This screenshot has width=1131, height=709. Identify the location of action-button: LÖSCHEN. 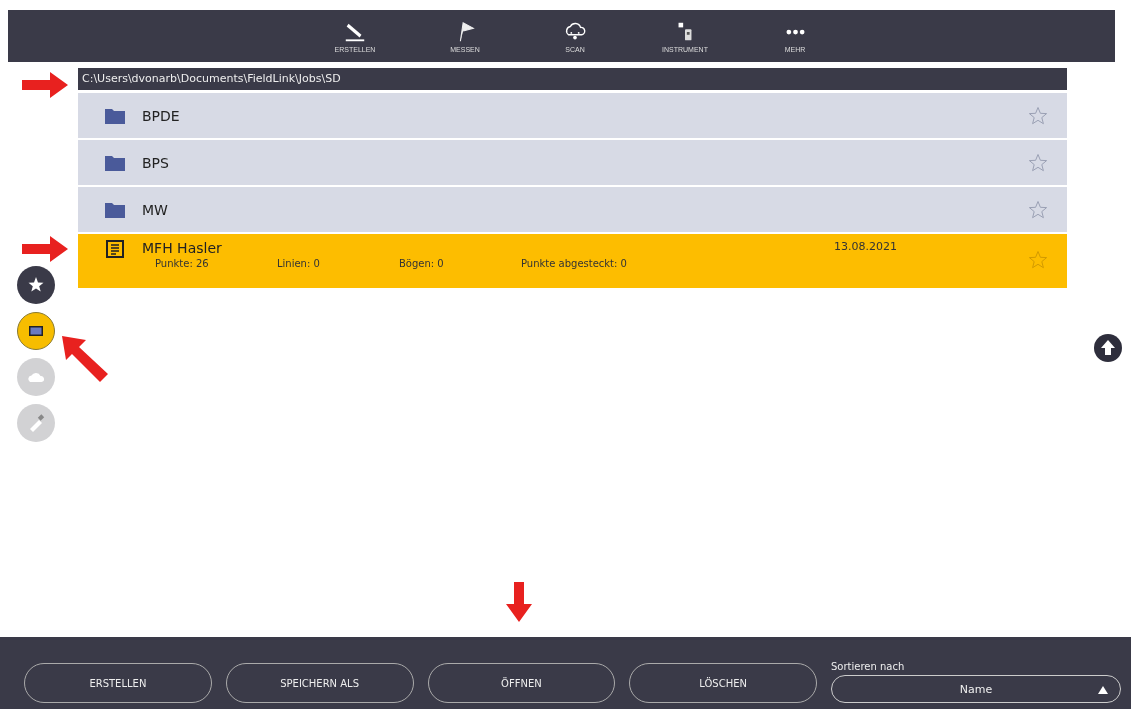
(723, 683).